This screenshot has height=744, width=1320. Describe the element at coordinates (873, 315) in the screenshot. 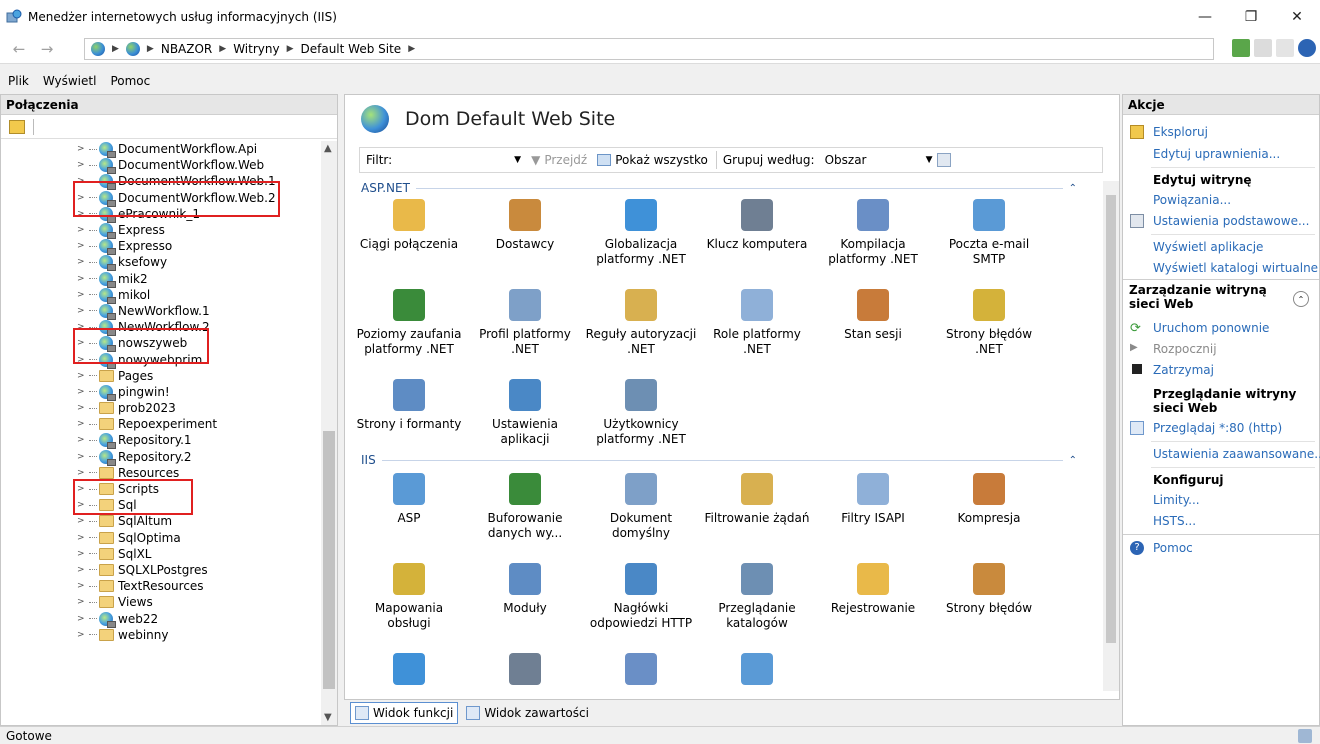

I see `feature-item: Stan sesji` at that location.